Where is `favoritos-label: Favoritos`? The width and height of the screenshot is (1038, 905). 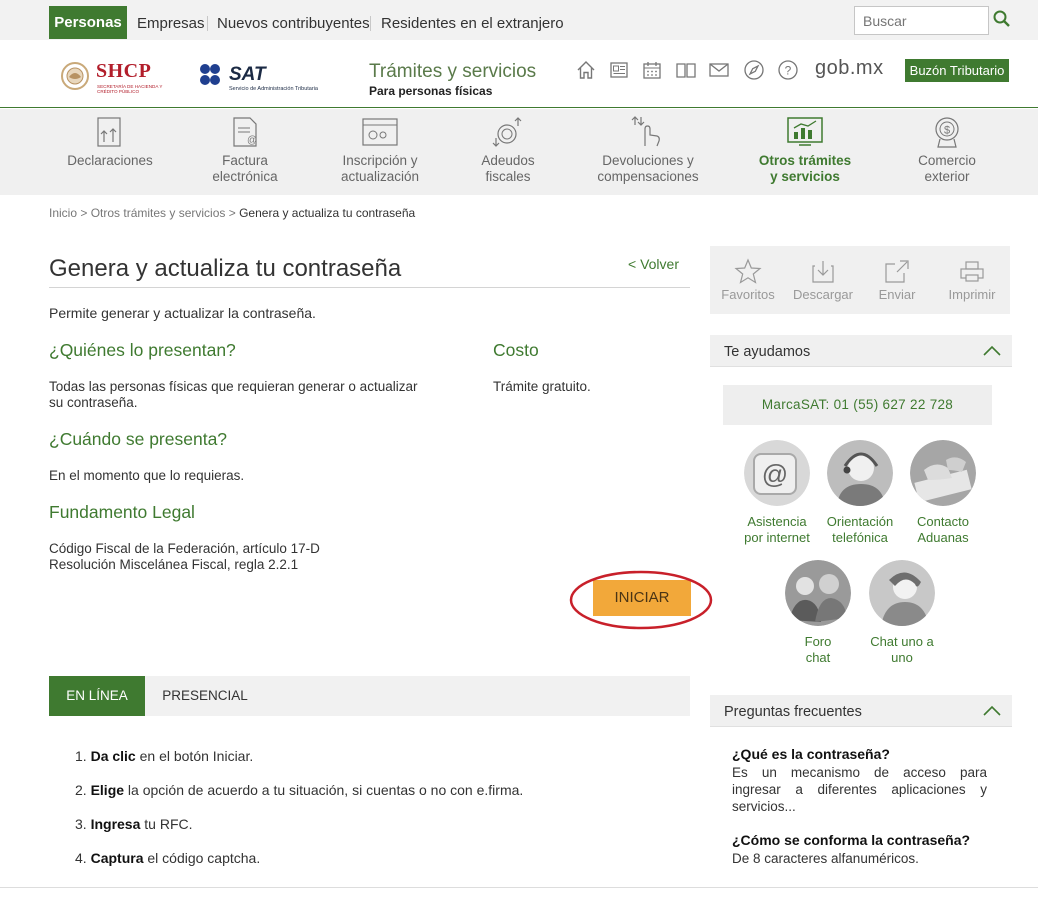 favoritos-label: Favoritos is located at coordinates (748, 294).